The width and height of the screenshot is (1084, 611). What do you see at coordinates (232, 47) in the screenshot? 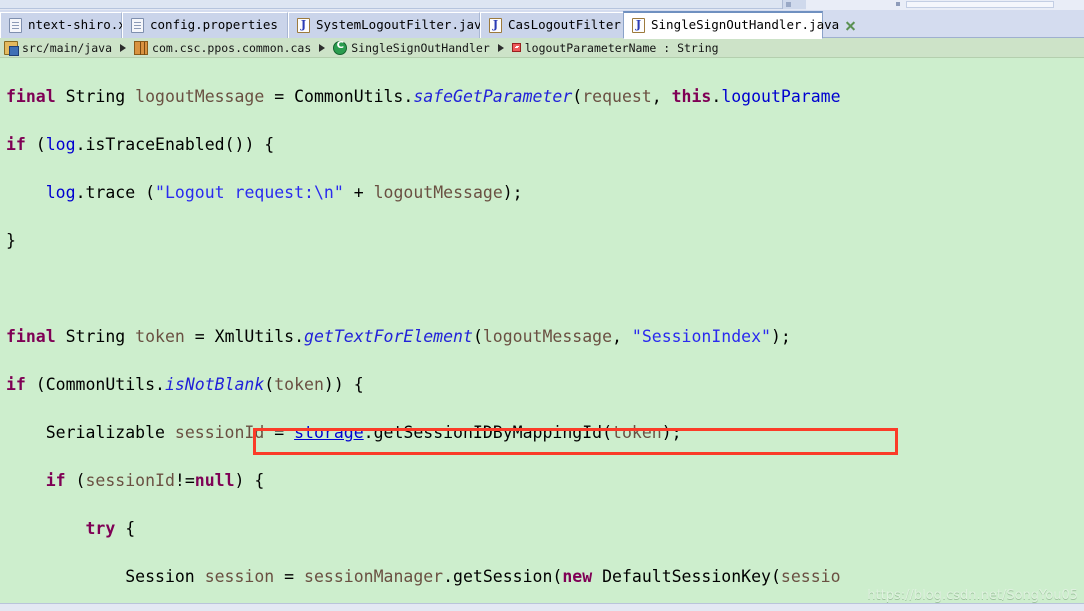
I see `breadcrumb-label: com.csc.ppos.common.cas` at bounding box center [232, 47].